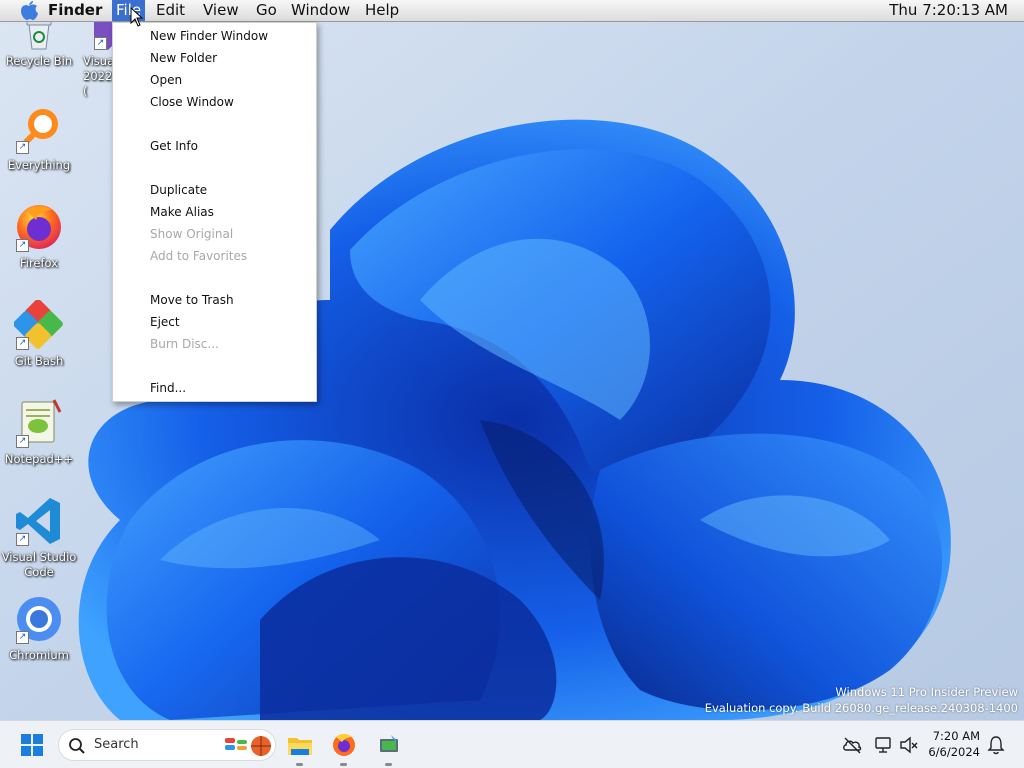 The width and height of the screenshot is (1024, 768). What do you see at coordinates (884, 745) in the screenshot?
I see `network-icon` at bounding box center [884, 745].